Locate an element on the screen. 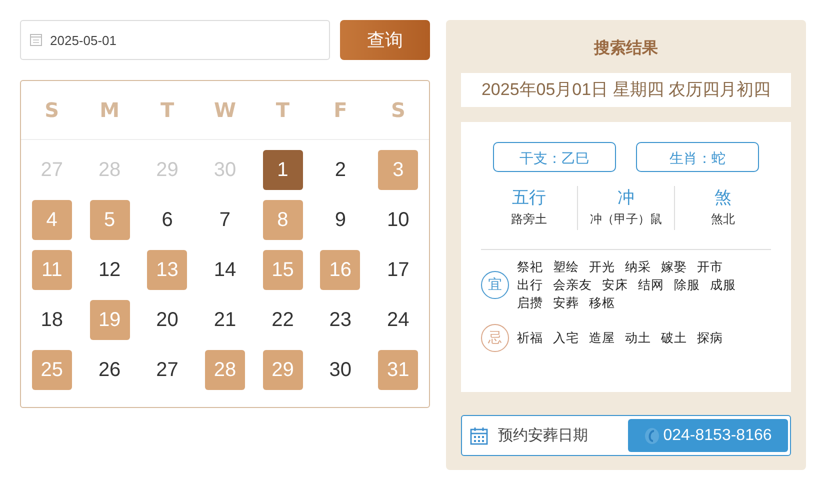 This screenshot has width=825, height=484. activity-label: 开市 is located at coordinates (710, 267).